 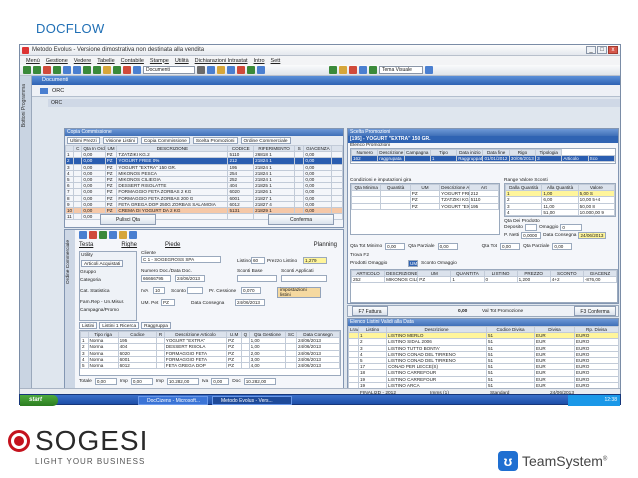 What do you see at coordinates (165, 140) in the screenshot?
I see `copia-commissione-button: Copia Commissione` at bounding box center [165, 140].